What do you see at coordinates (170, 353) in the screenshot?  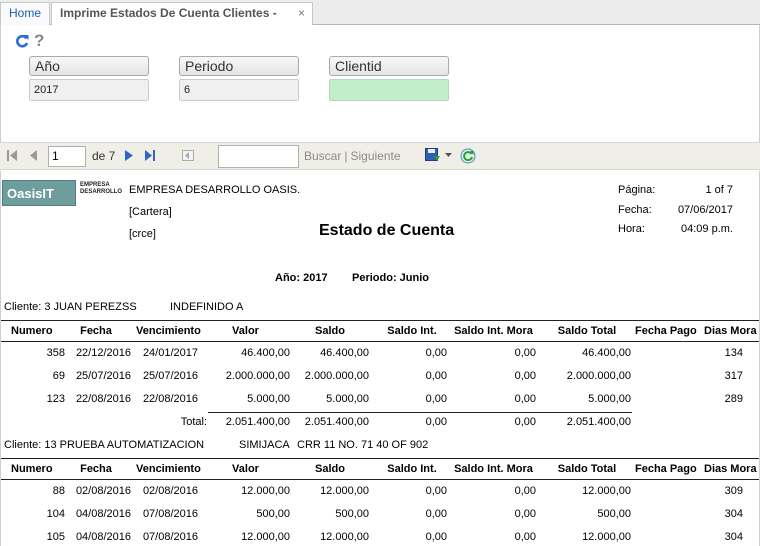 I see `cell-vencimiento: 24/01/2017` at bounding box center [170, 353].